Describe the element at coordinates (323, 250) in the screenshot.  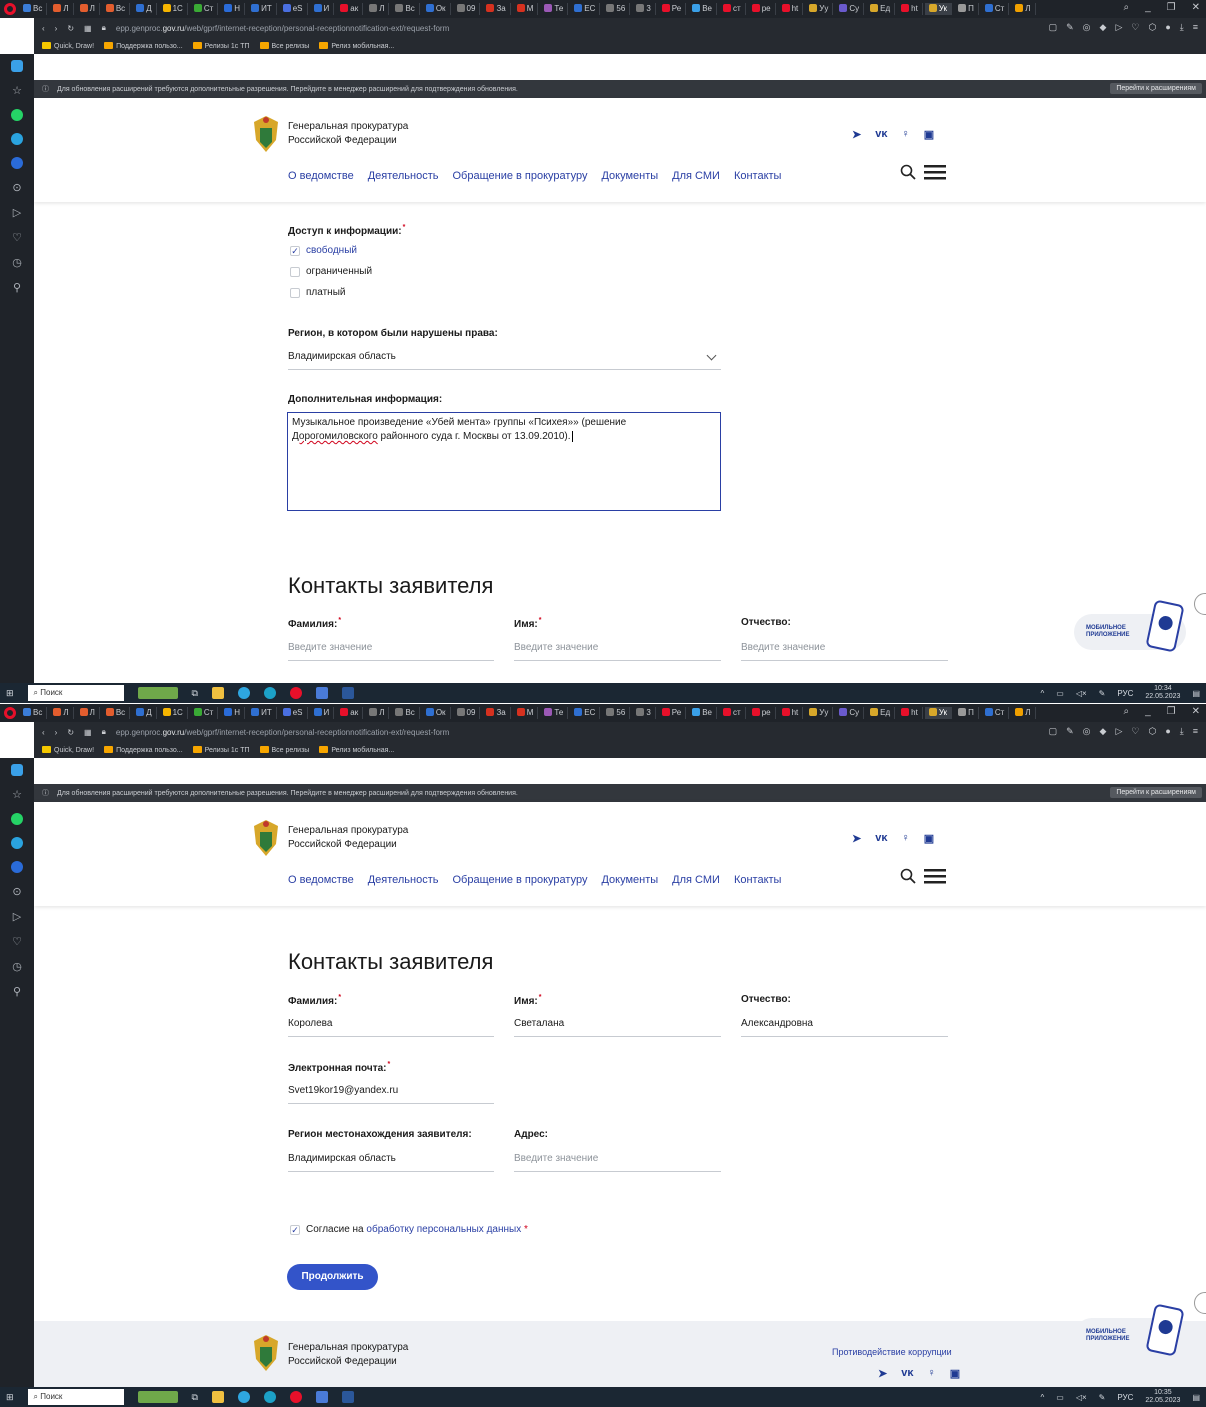
I see `access-option-free: ✓ свободный` at that location.